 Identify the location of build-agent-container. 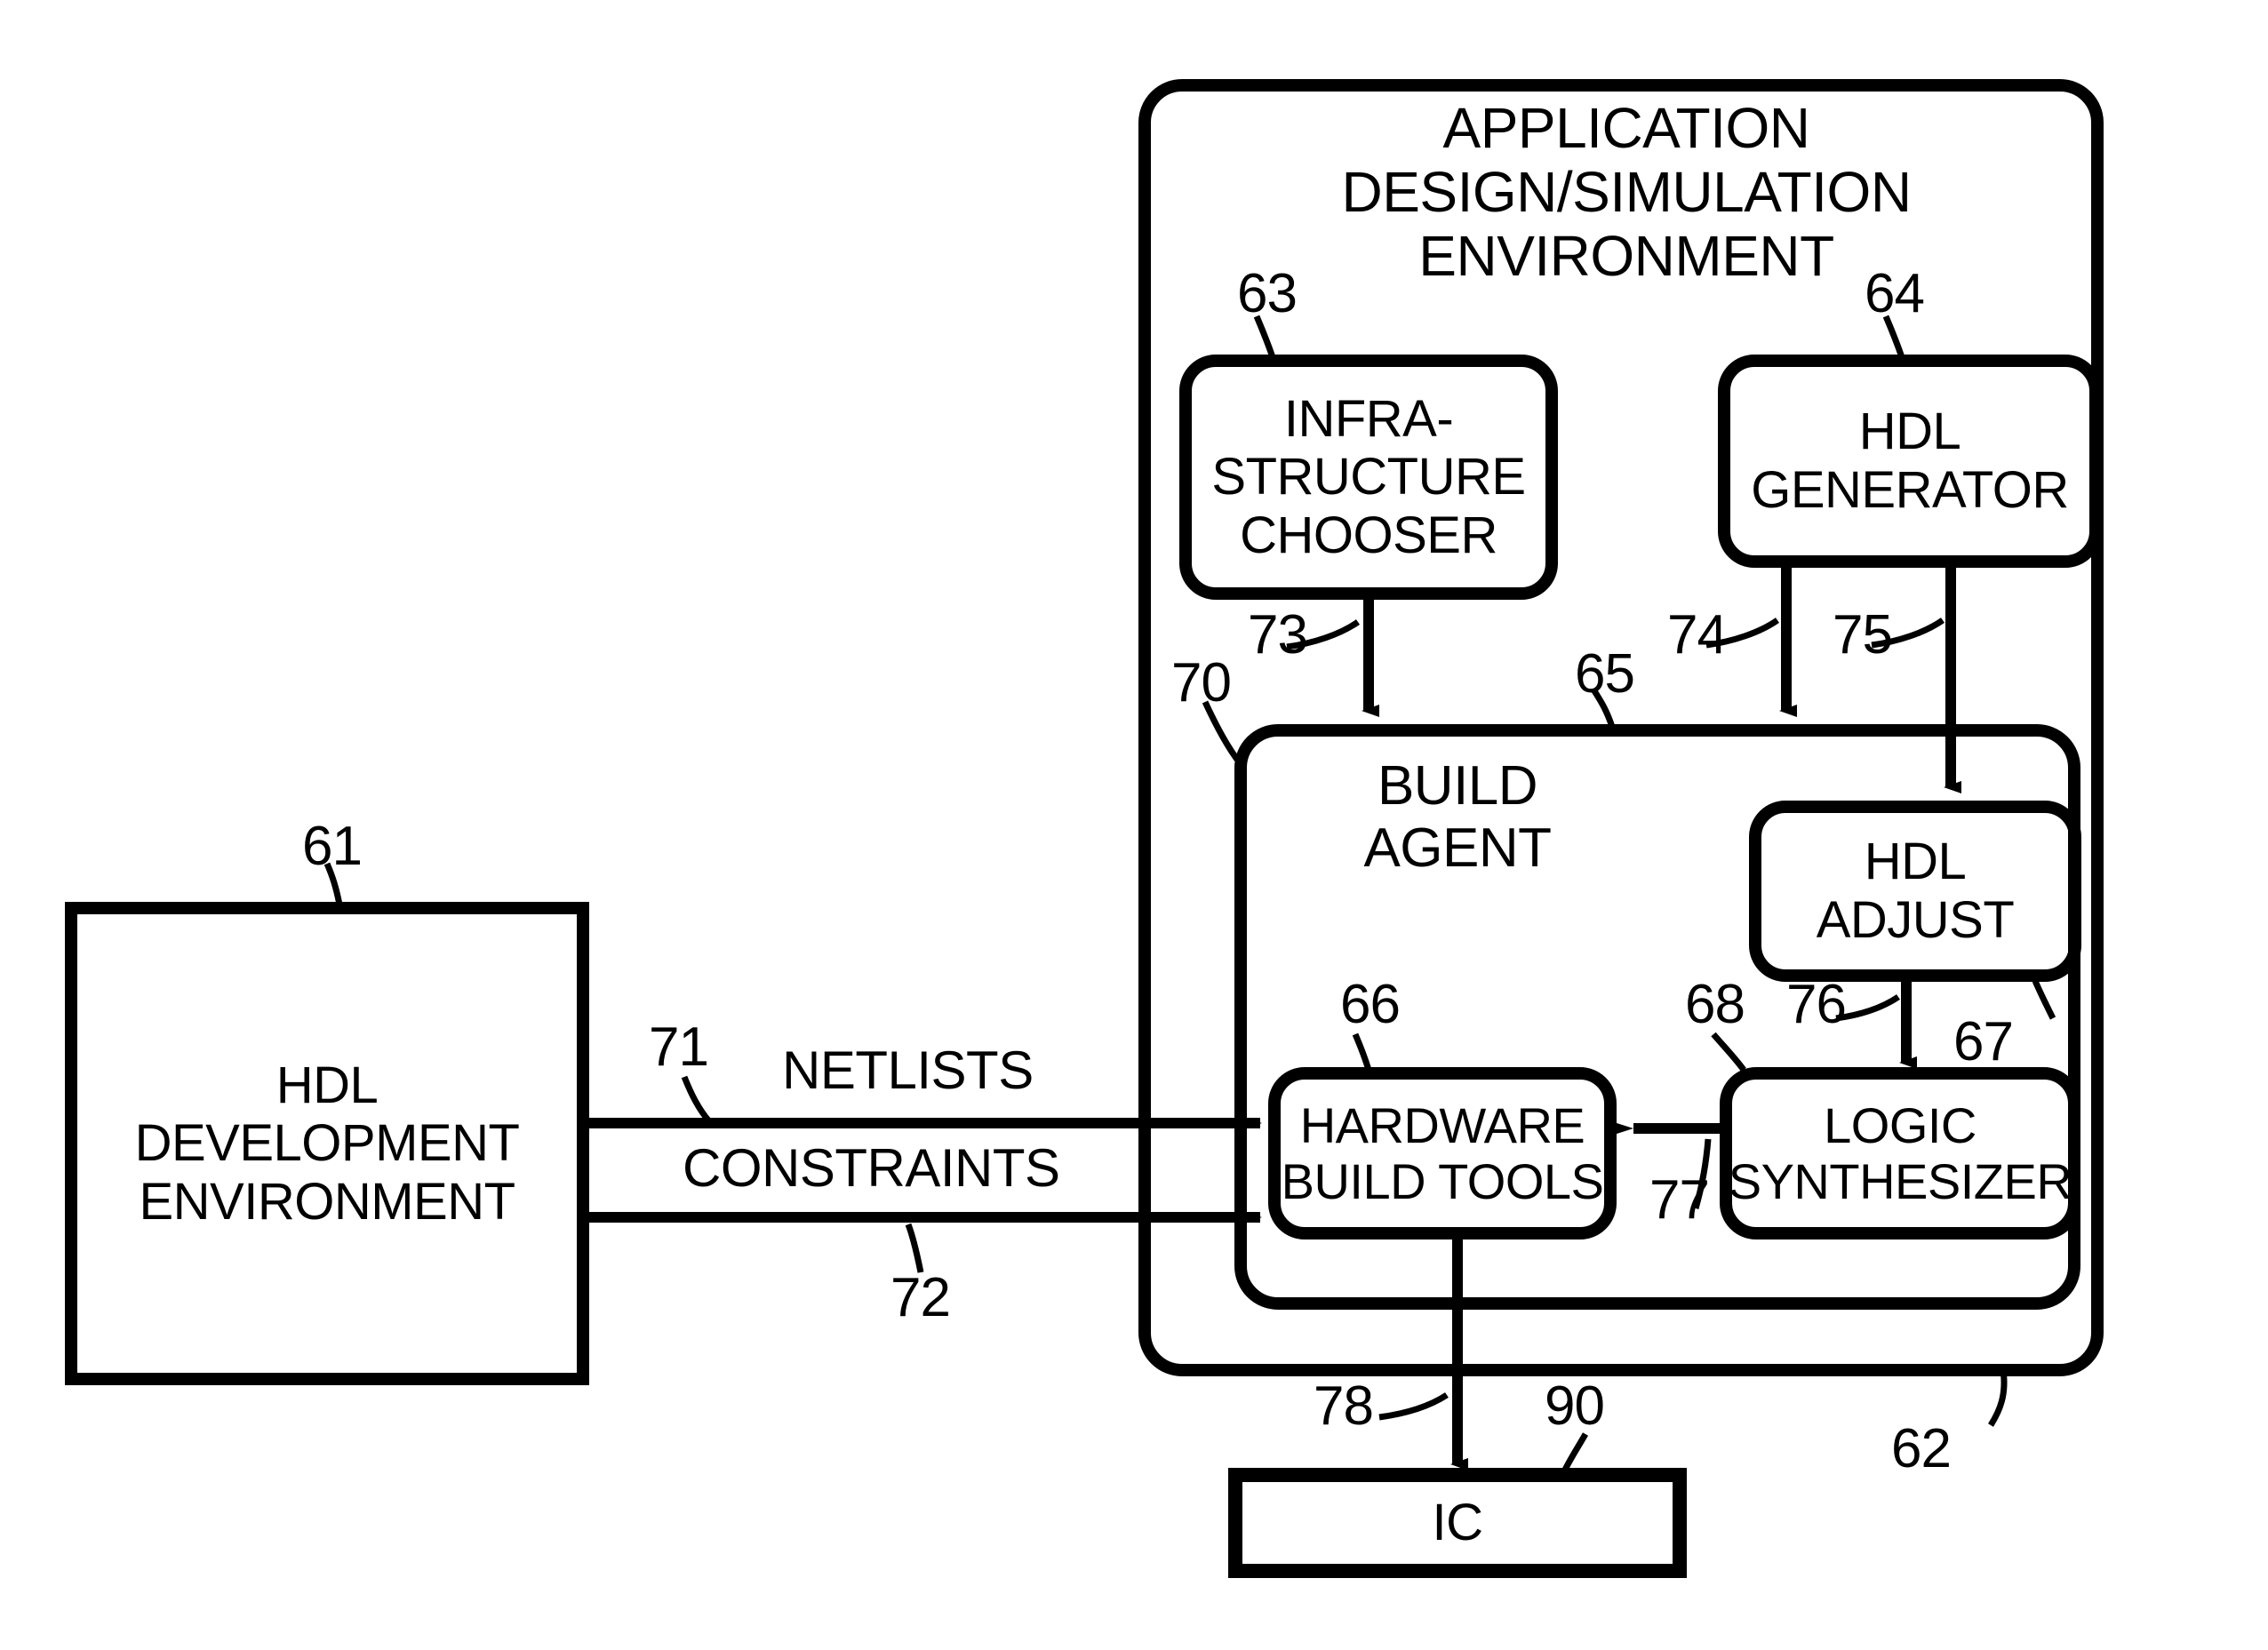
(1641, 999).